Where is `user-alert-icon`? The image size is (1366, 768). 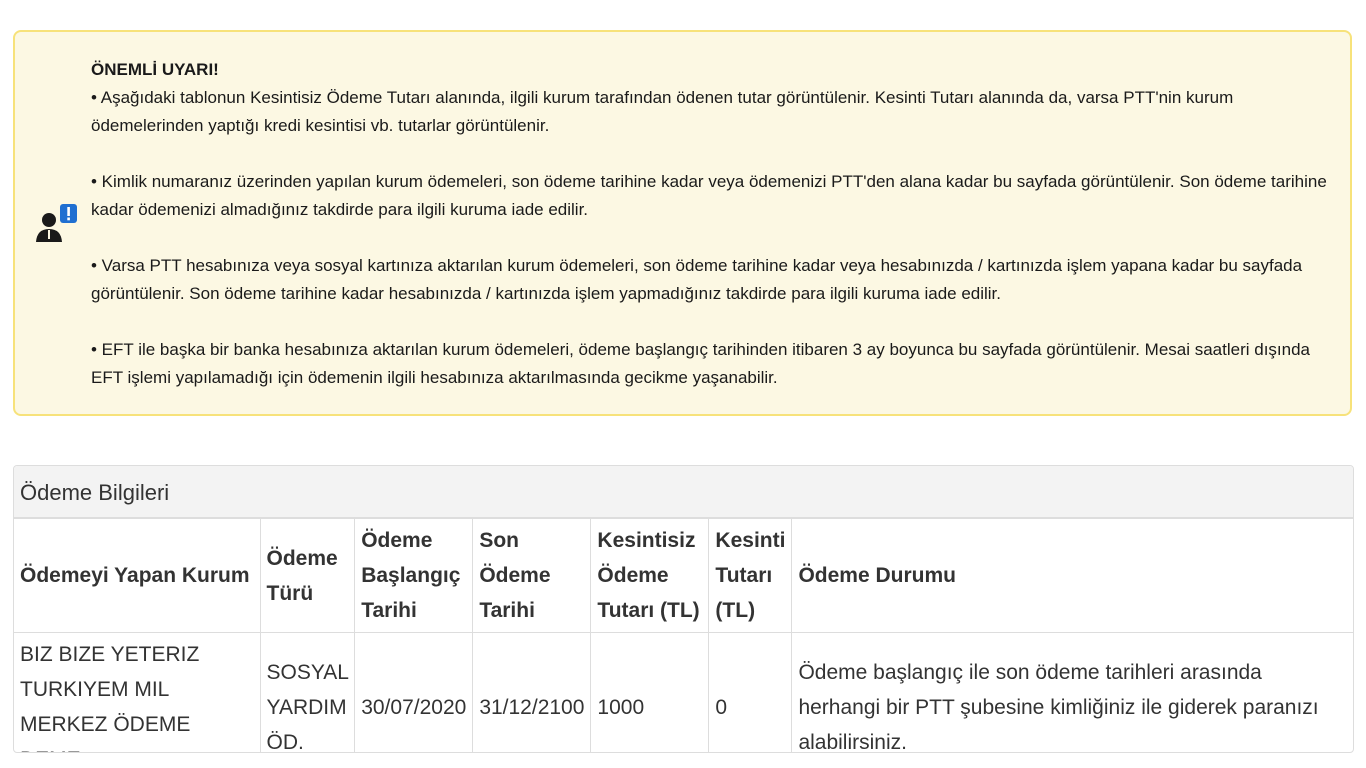 user-alert-icon is located at coordinates (57, 226).